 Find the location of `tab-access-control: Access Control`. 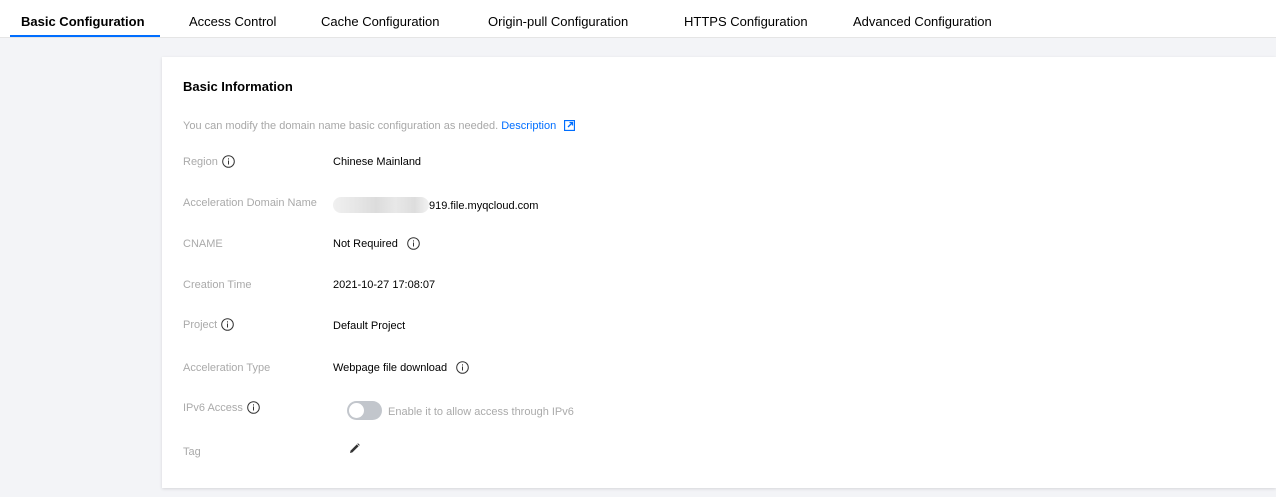

tab-access-control: Access Control is located at coordinates (232, 19).